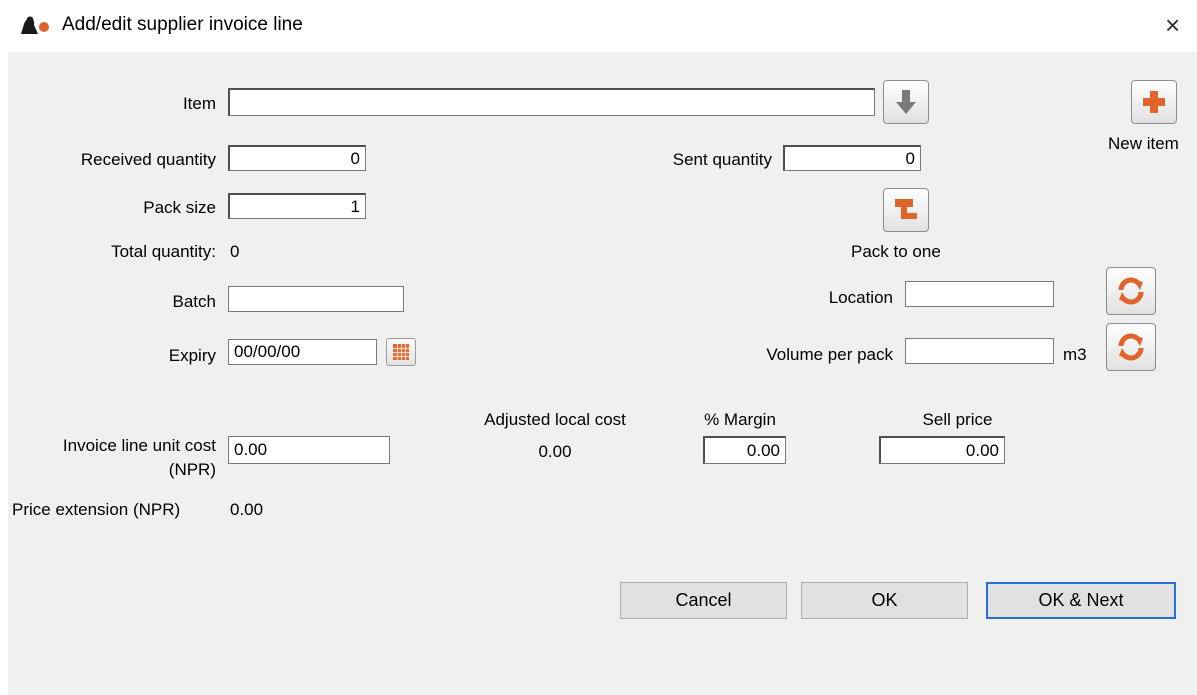 This screenshot has height=695, width=1197. I want to click on invoice-line-unit-cost-label: Invoice line unit cost, so click(139, 445).